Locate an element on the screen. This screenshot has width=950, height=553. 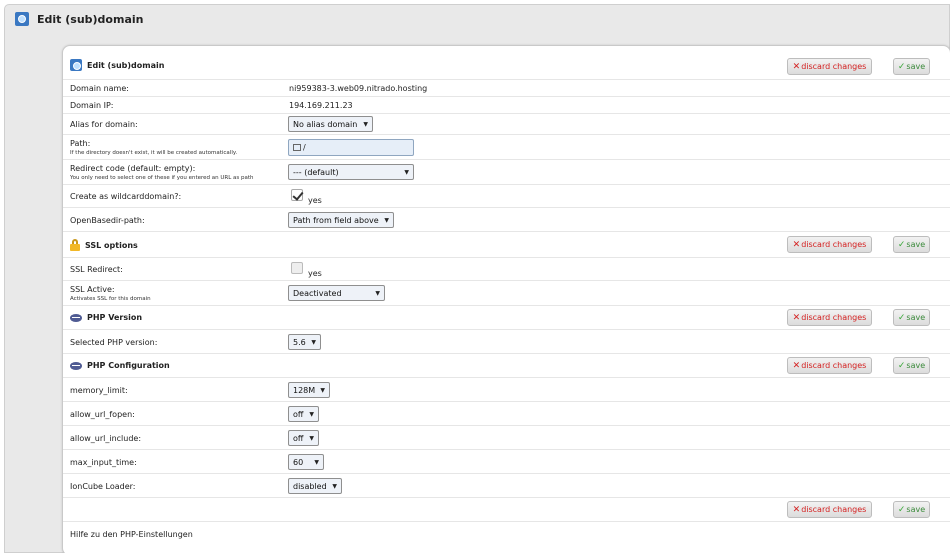
path-input: / is located at coordinates (351, 147).